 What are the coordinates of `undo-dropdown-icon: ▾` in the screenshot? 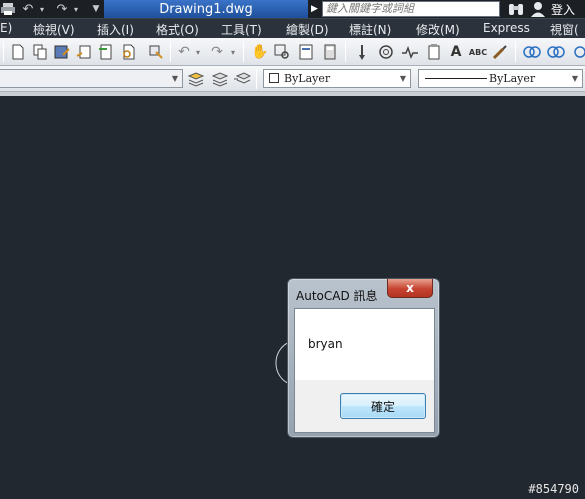 It's located at (42, 9).